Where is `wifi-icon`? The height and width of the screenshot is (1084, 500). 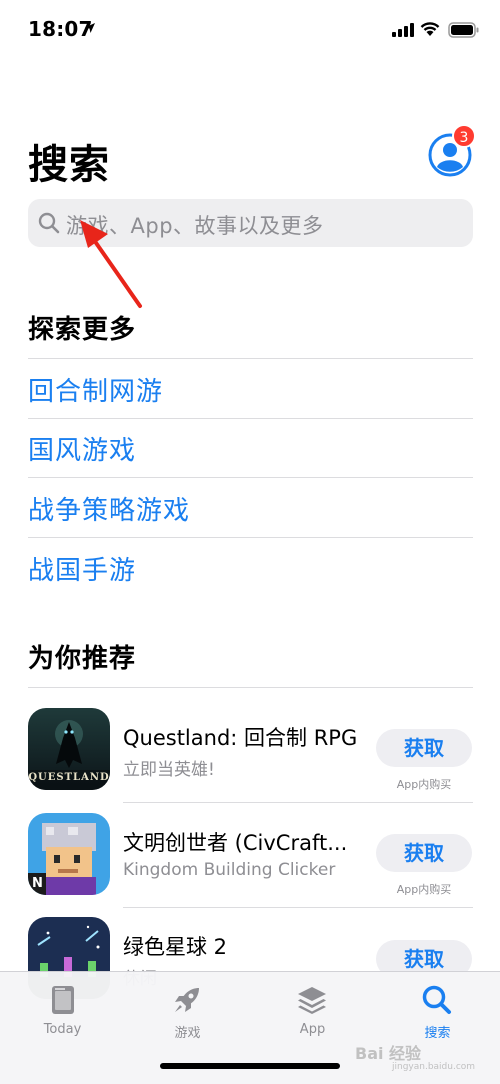
wifi-icon is located at coordinates (430, 29).